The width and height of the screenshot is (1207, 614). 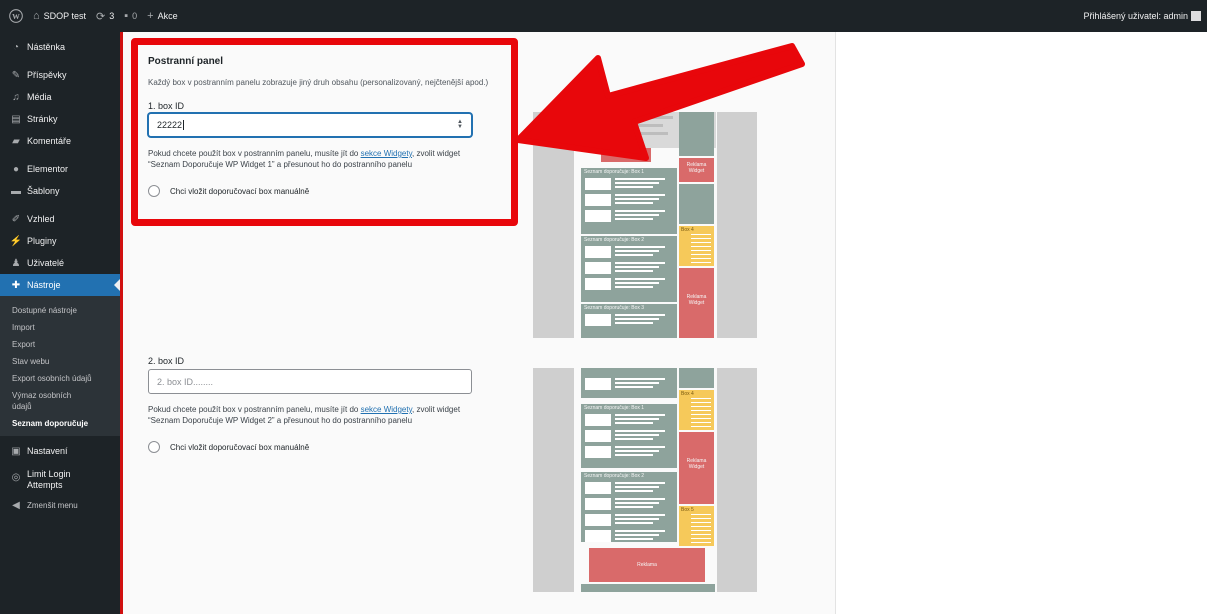 I want to click on preview-box-title: Seznam doporučuje: Box 1, so click(x=614, y=408).